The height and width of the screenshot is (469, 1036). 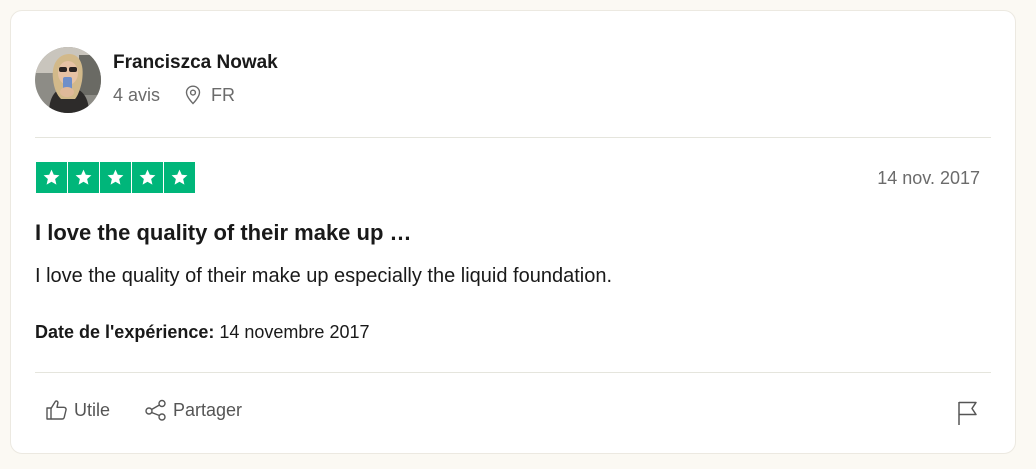 I want to click on consumer-meta: 4 avis FR, so click(x=195, y=95).